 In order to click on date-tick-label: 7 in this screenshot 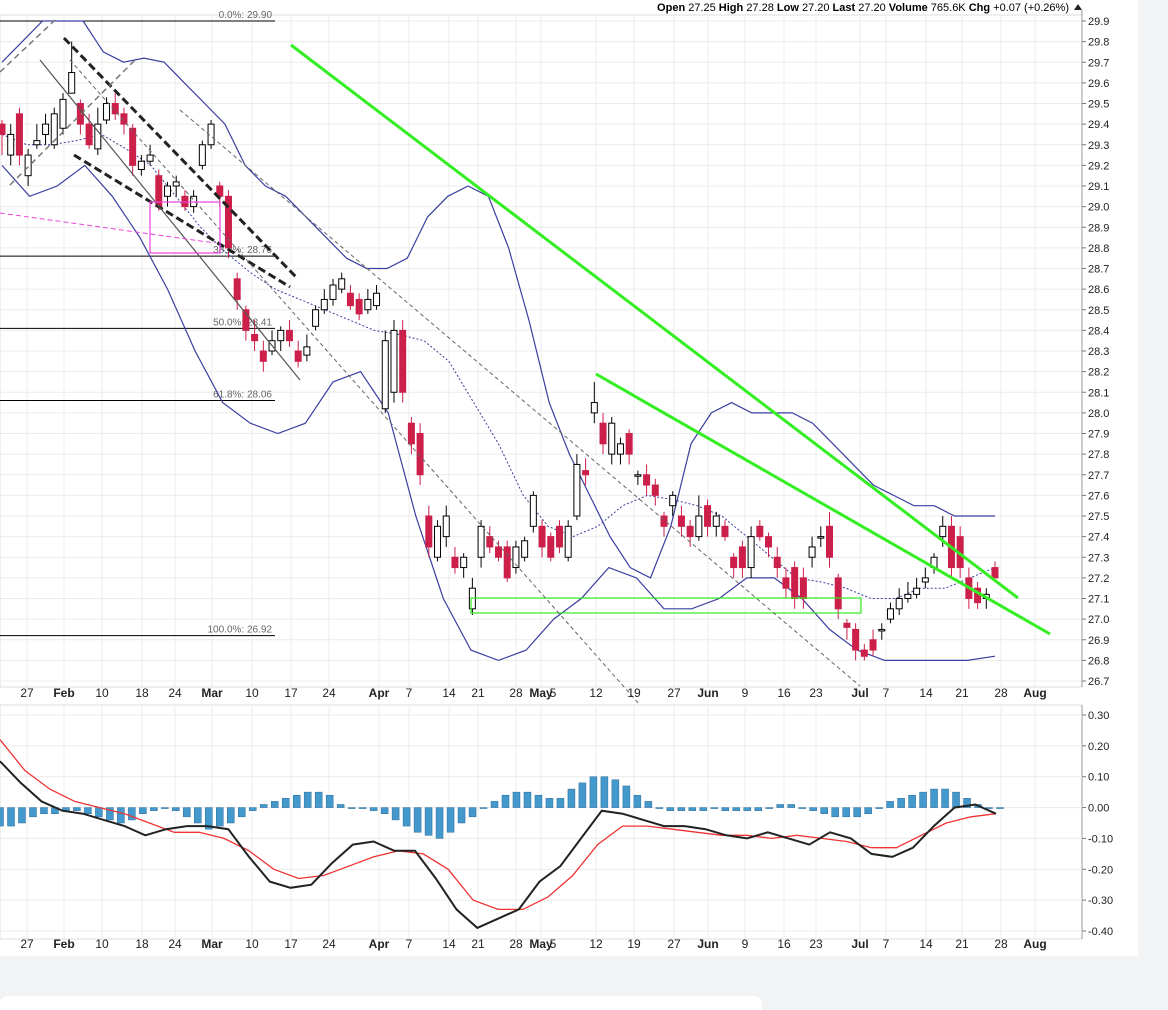, I will do `click(409, 693)`.